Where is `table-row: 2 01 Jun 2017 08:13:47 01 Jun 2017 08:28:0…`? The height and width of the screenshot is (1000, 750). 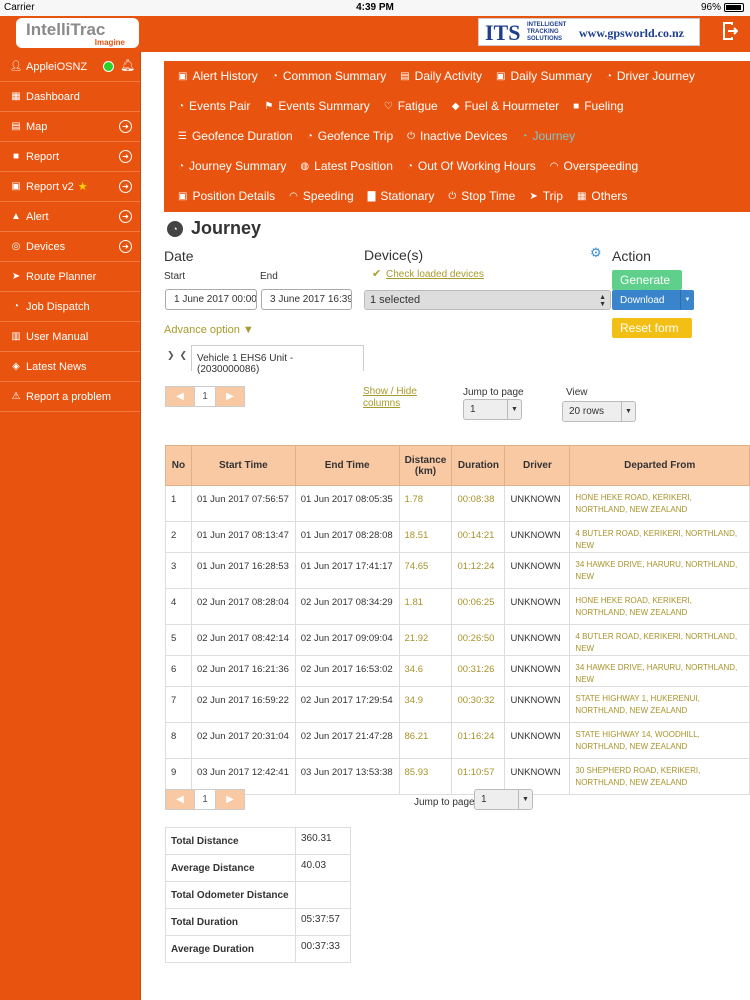 table-row: 2 01 Jun 2017 08:13:47 01 Jun 2017 08:28:0… is located at coordinates (457, 537).